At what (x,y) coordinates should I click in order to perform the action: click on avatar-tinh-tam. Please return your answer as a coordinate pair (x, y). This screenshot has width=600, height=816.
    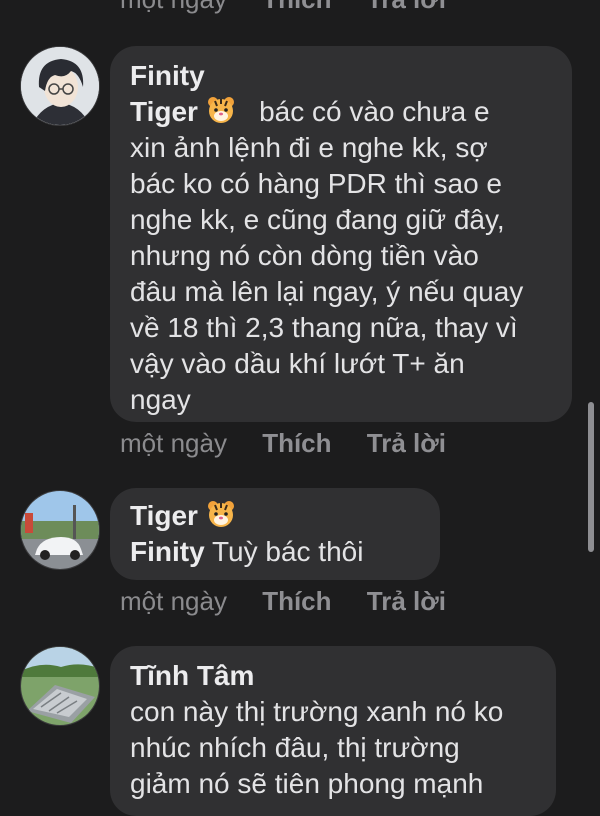
    Looking at the image, I should click on (60, 686).